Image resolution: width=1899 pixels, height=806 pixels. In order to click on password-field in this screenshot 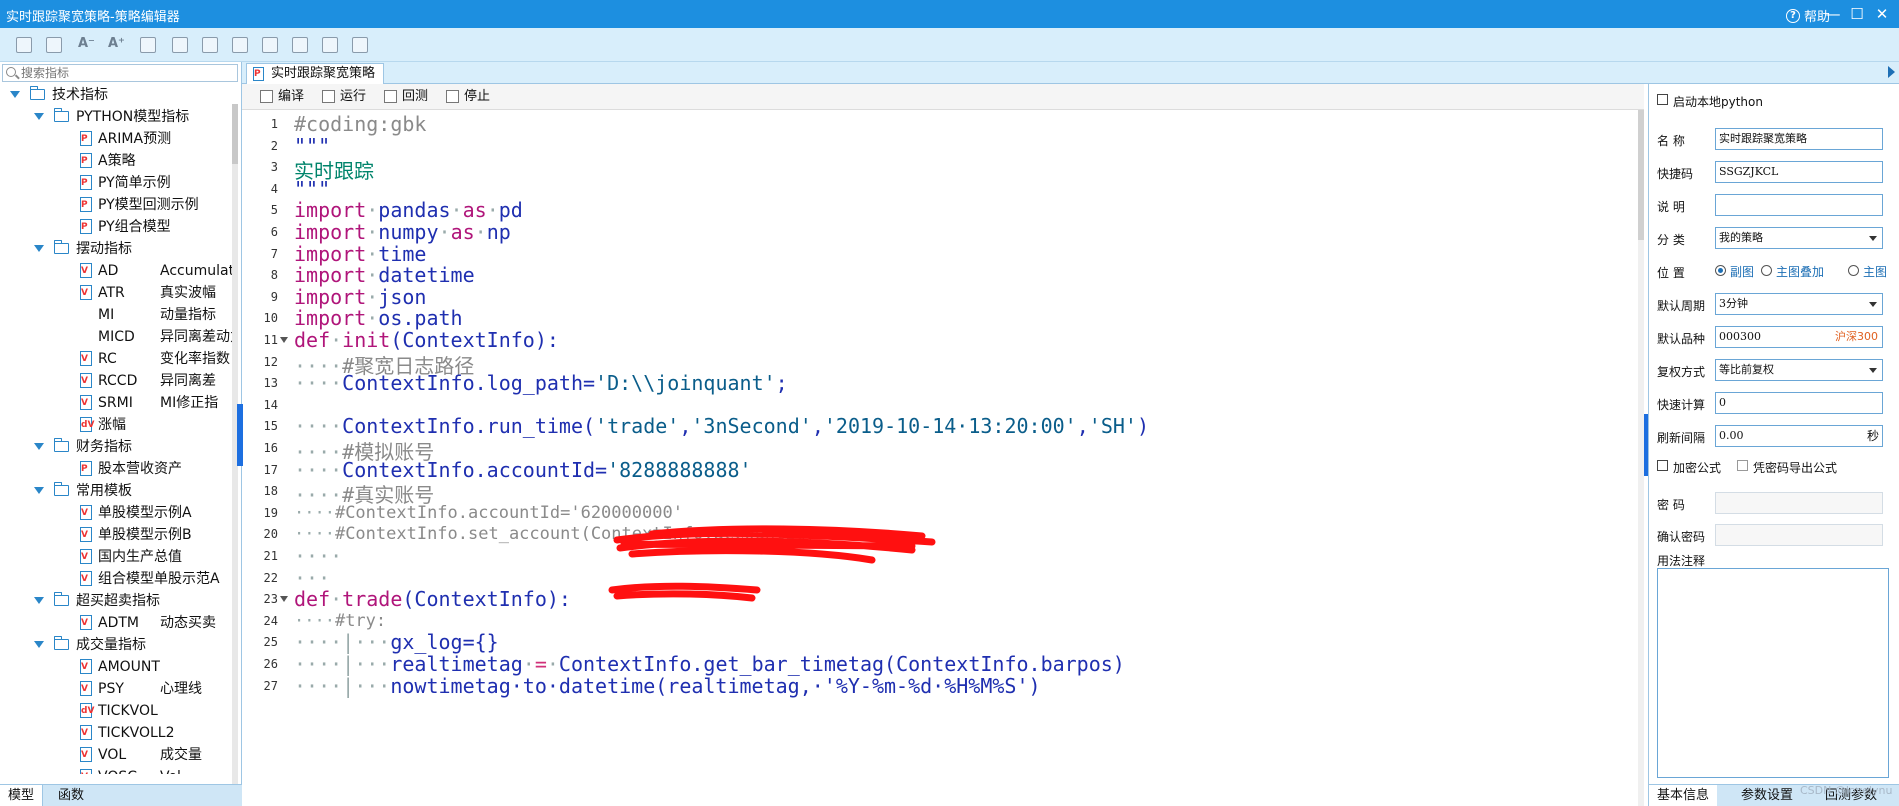, I will do `click(1799, 503)`.